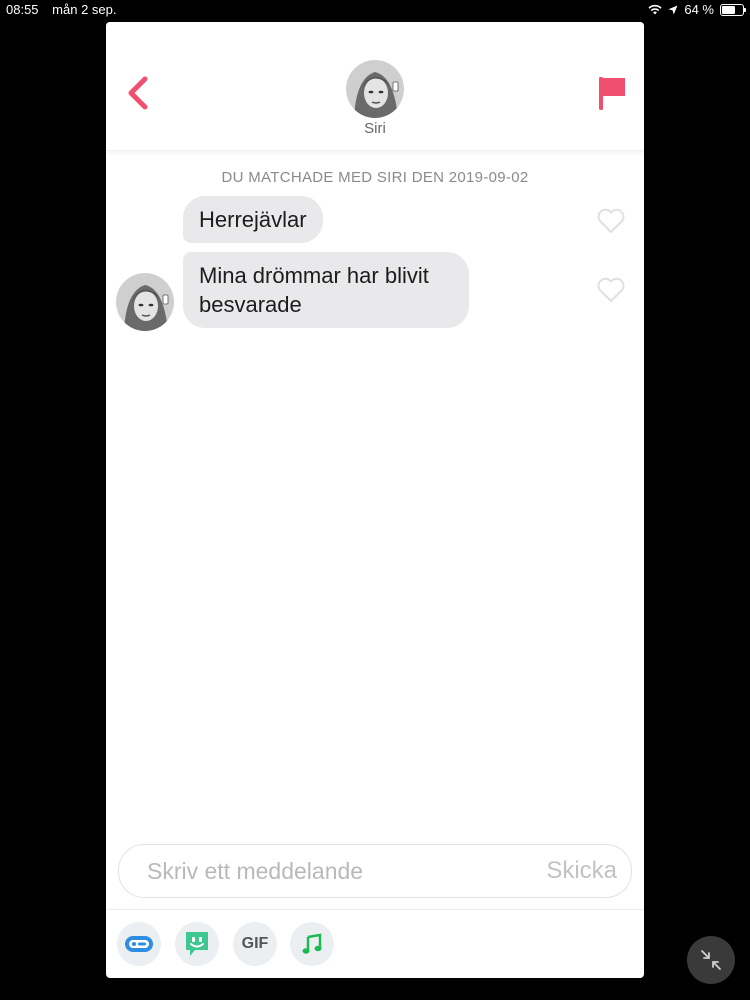 The width and height of the screenshot is (750, 1000). What do you see at coordinates (84, 9) in the screenshot?
I see `status-date: mån 2 sep.` at bounding box center [84, 9].